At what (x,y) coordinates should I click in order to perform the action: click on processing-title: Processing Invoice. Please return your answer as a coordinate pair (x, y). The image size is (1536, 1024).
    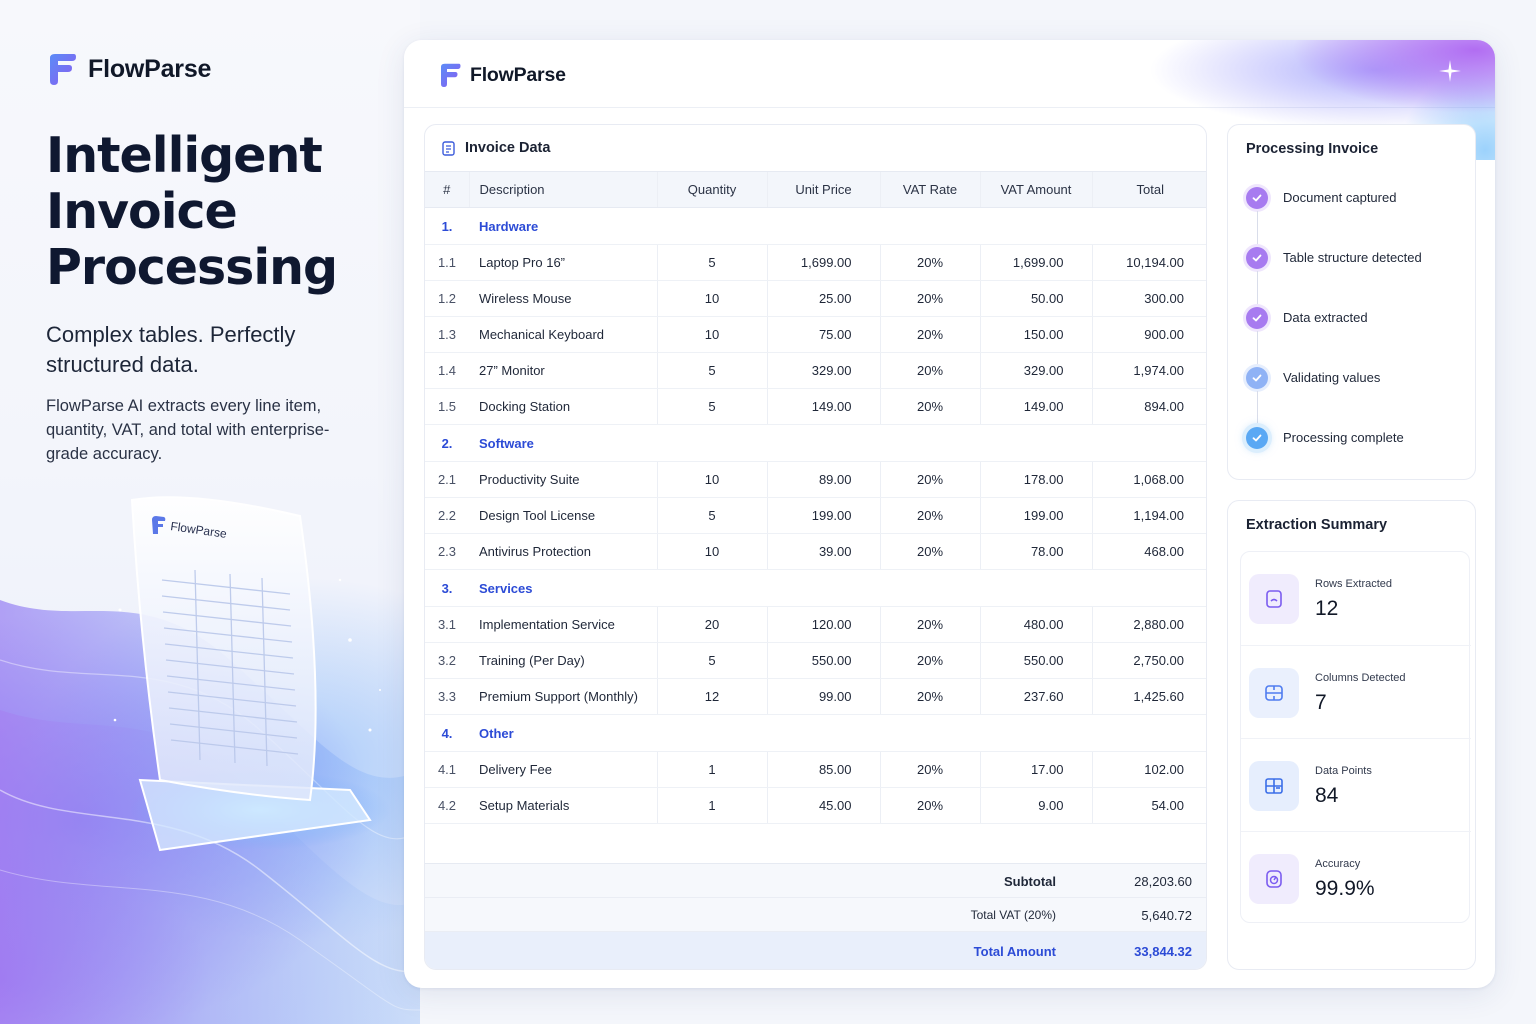
    Looking at the image, I should click on (1312, 149).